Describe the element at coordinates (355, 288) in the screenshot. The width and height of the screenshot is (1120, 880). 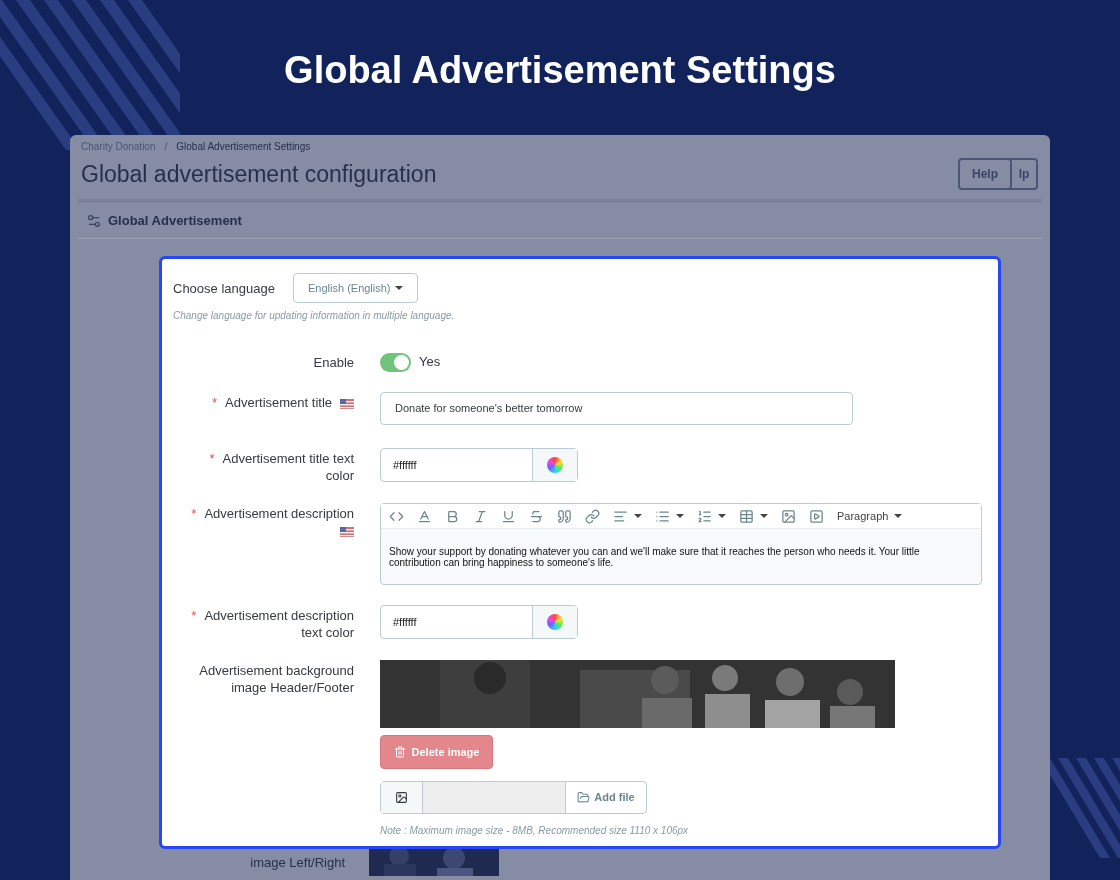
I see `language-dropdown: English (English)` at that location.